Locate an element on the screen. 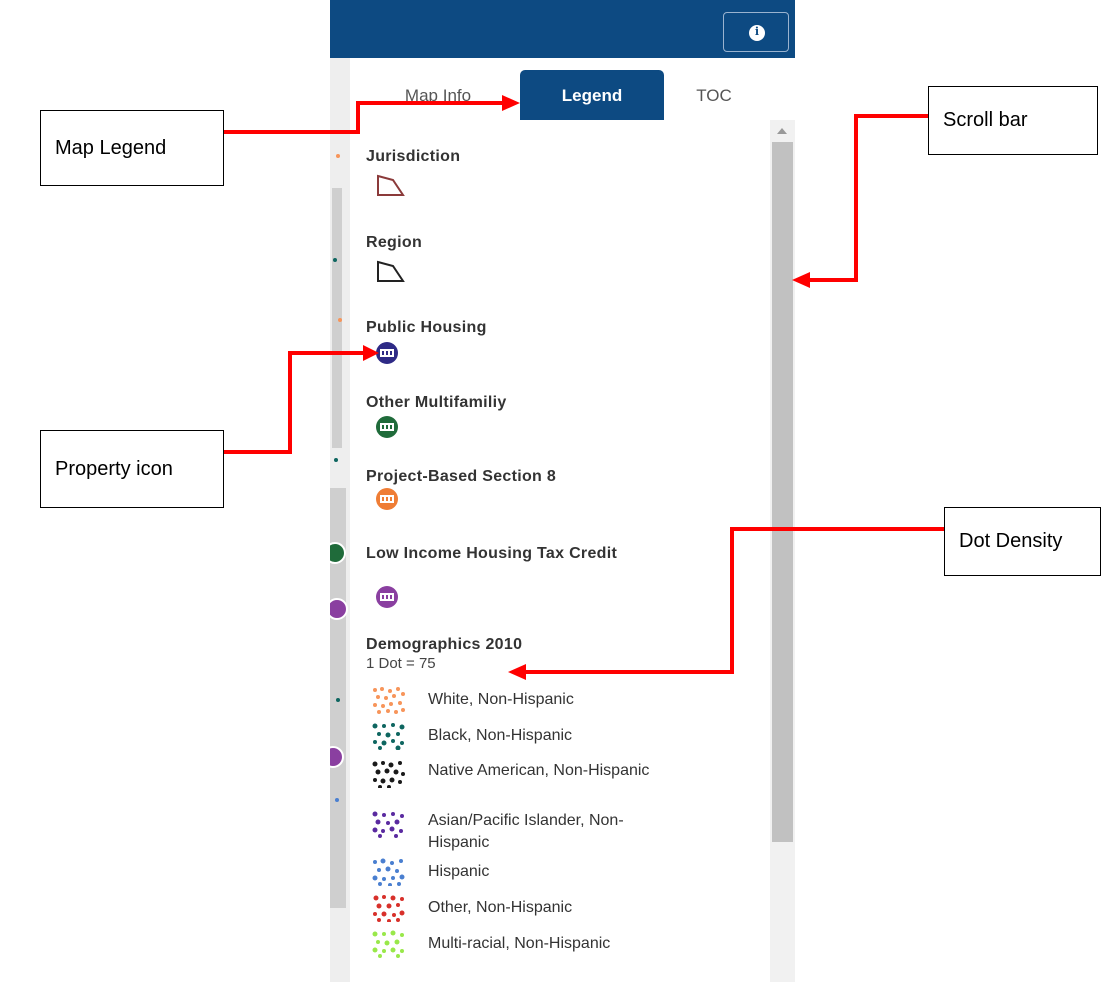 The image size is (1101, 982). arrow-scroll-bar is located at coordinates (869, 198).